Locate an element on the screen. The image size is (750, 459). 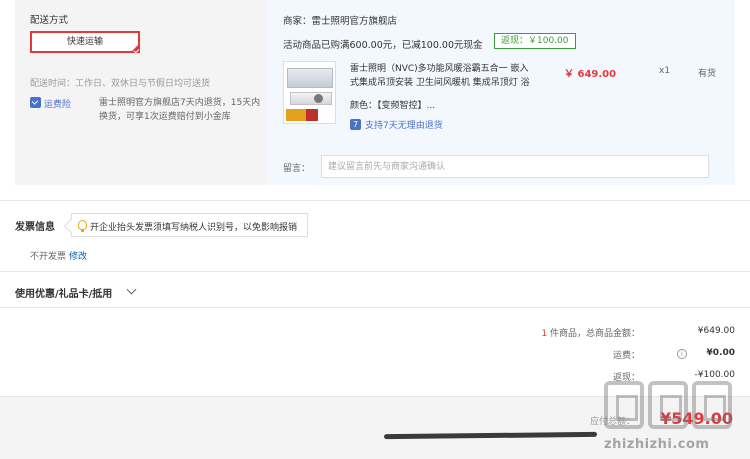
memo-label: 留言： is located at coordinates (297, 169).